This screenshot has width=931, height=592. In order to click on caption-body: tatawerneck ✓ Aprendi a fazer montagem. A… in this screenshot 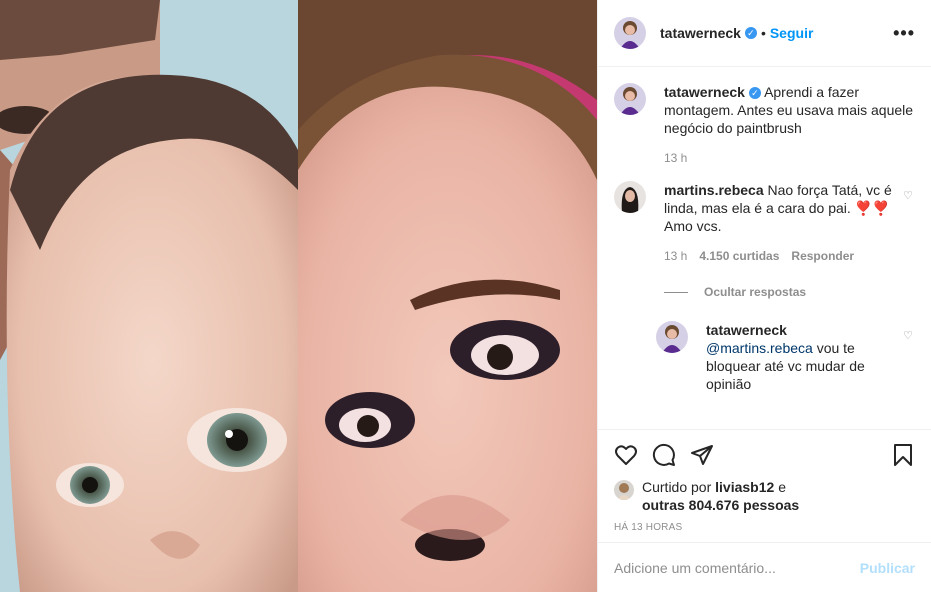, I will do `click(789, 125)`.